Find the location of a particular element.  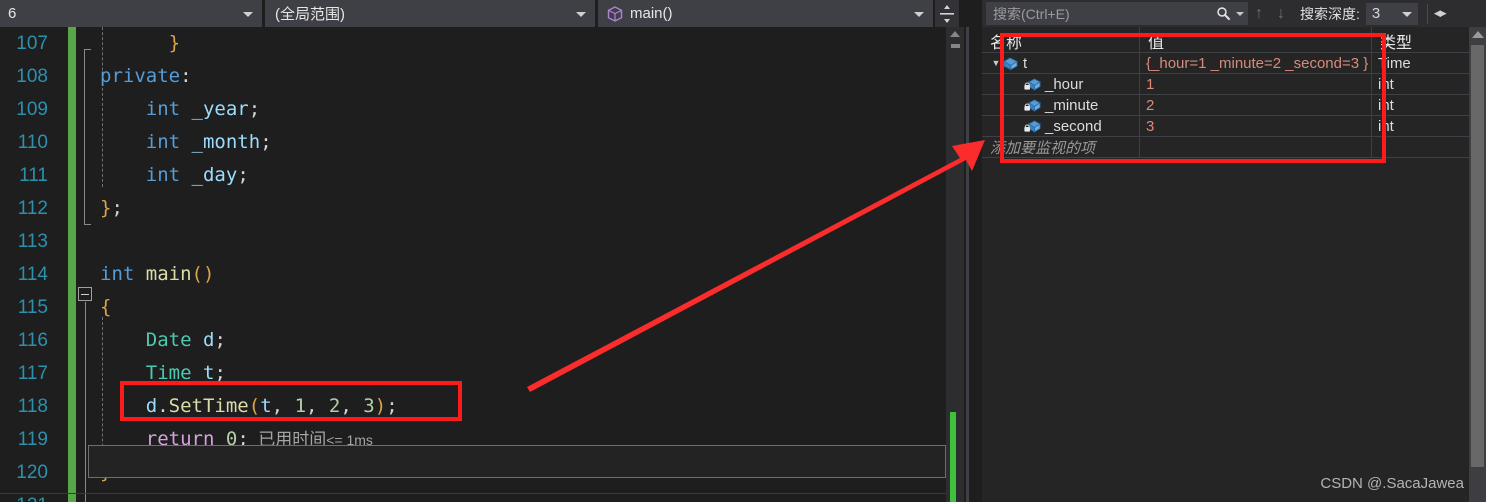

collapse-icon: ◀▶ is located at coordinates (1440, 13).